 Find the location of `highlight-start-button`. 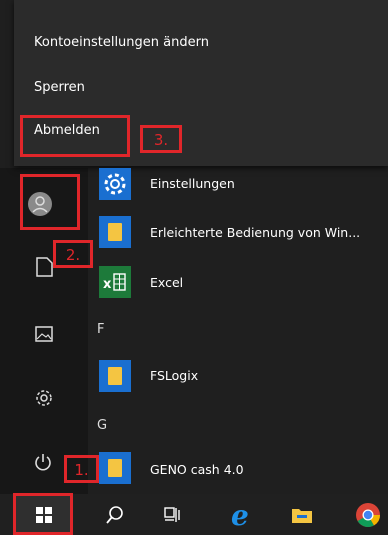

highlight-start-button is located at coordinates (43, 514).